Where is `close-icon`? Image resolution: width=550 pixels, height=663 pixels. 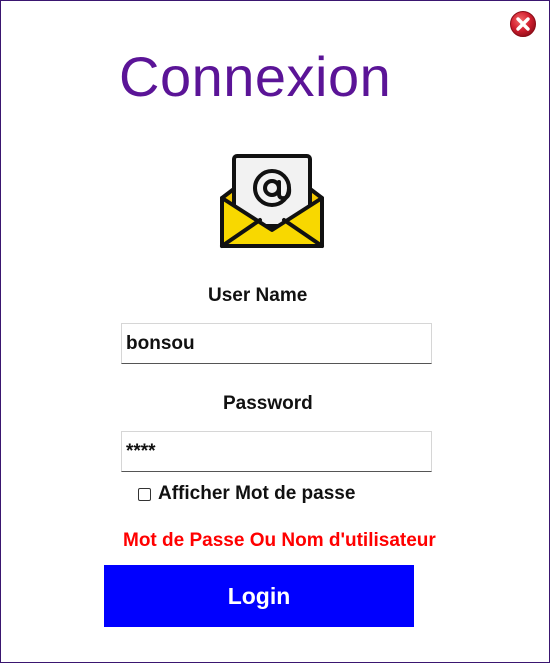 close-icon is located at coordinates (523, 24).